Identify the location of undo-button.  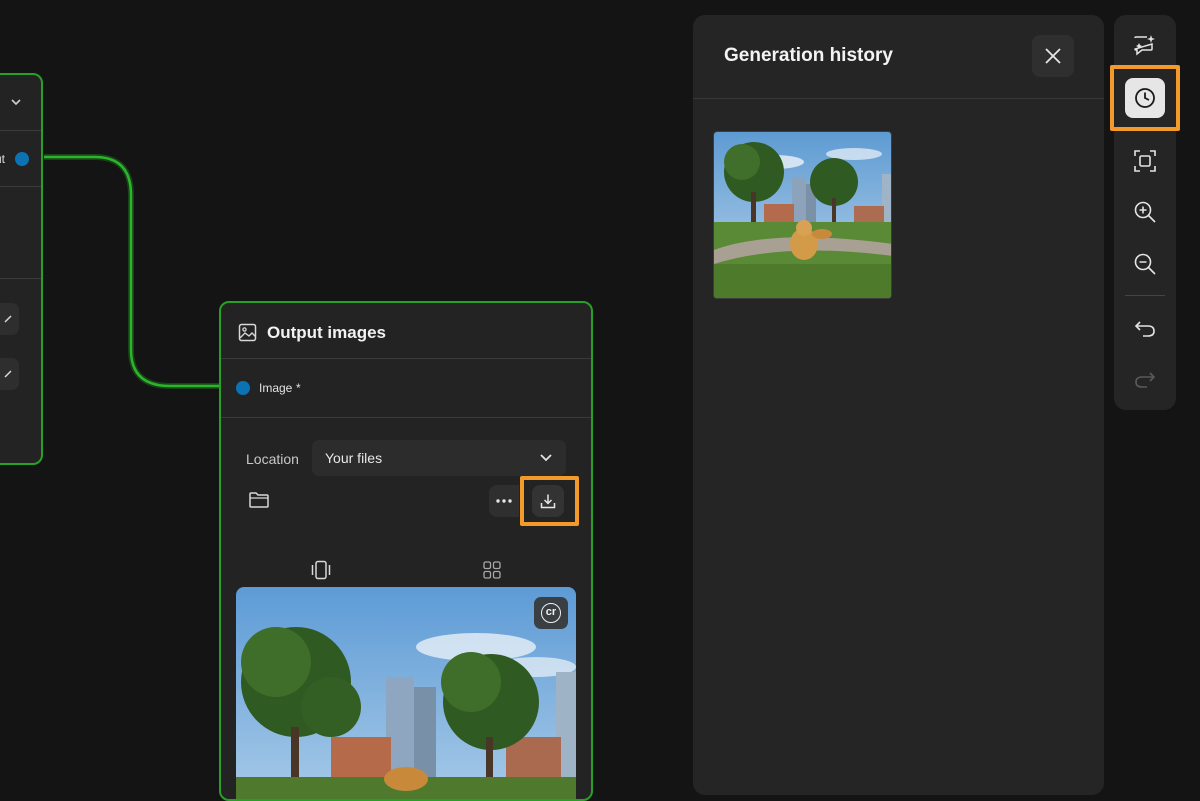
(1145, 329).